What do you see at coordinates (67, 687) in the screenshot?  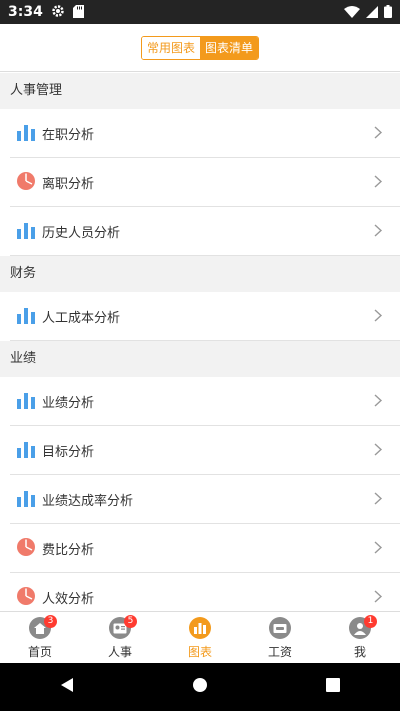 I see `back-button` at bounding box center [67, 687].